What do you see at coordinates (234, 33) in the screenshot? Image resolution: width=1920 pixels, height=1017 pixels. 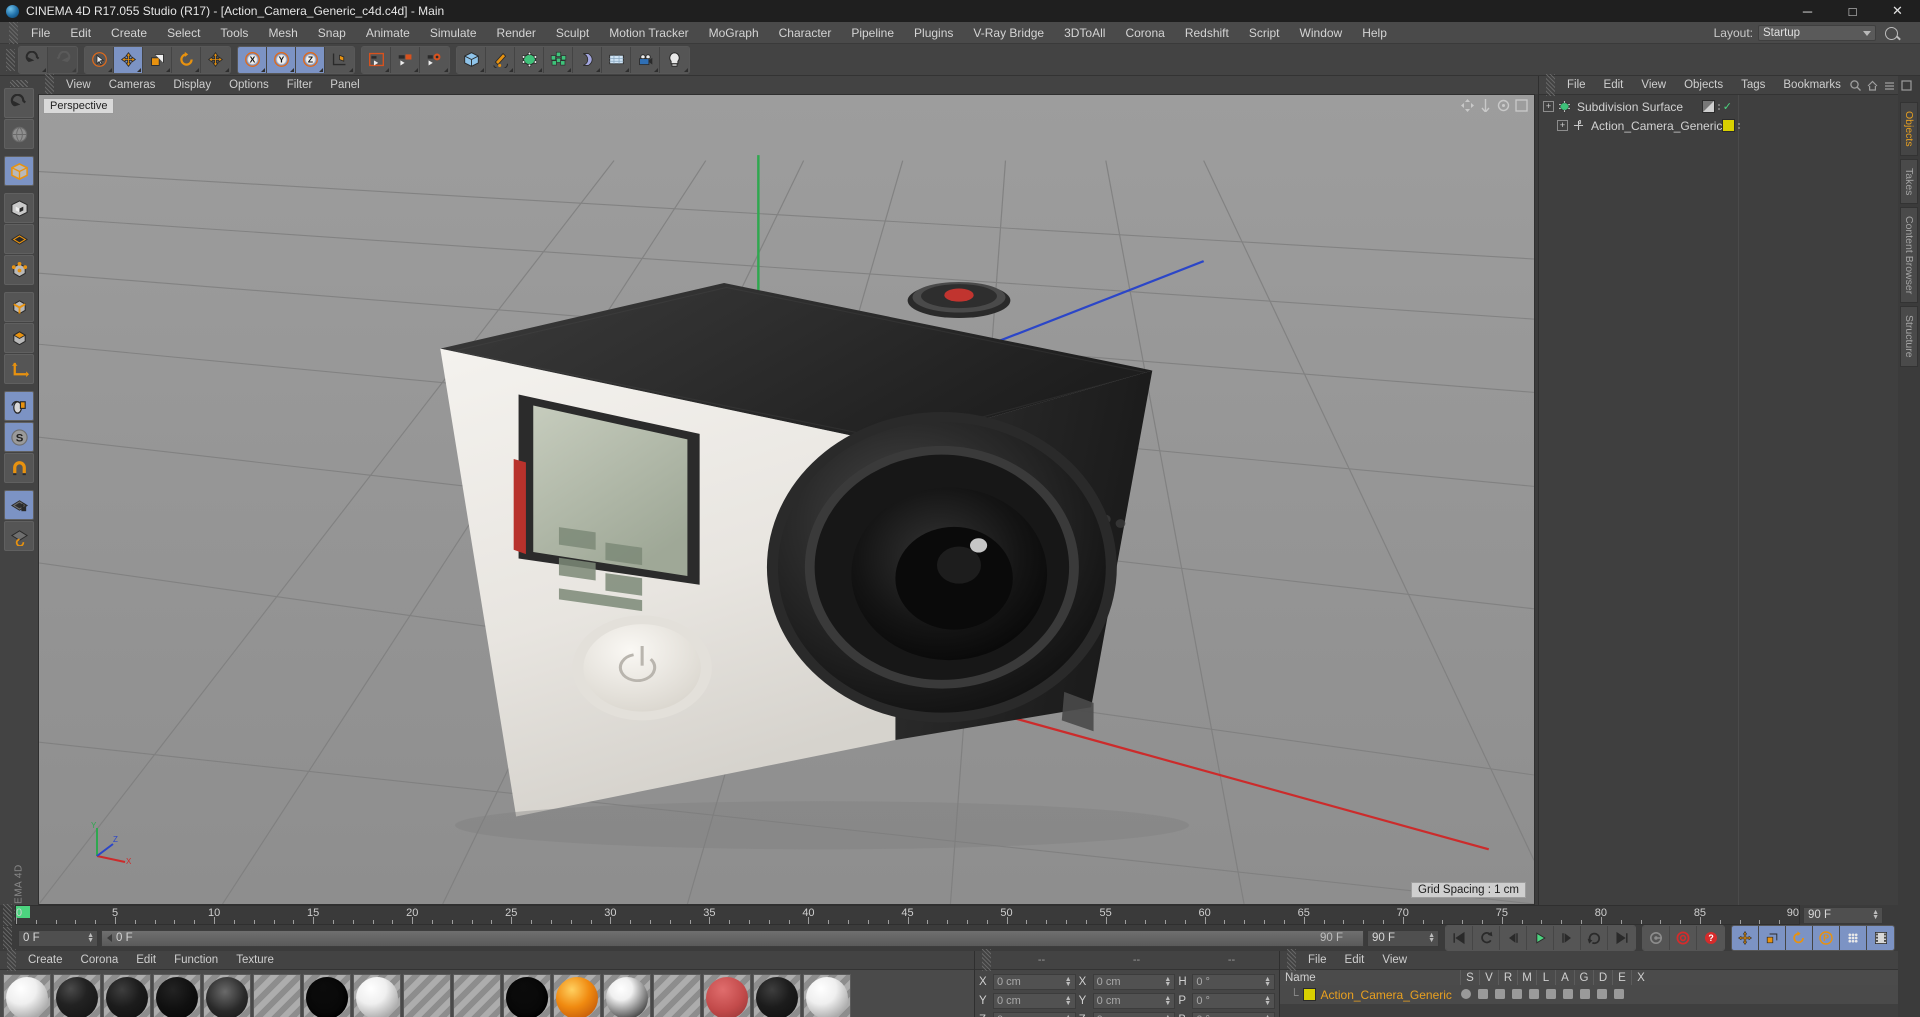 I see `menu-tools: Tools` at bounding box center [234, 33].